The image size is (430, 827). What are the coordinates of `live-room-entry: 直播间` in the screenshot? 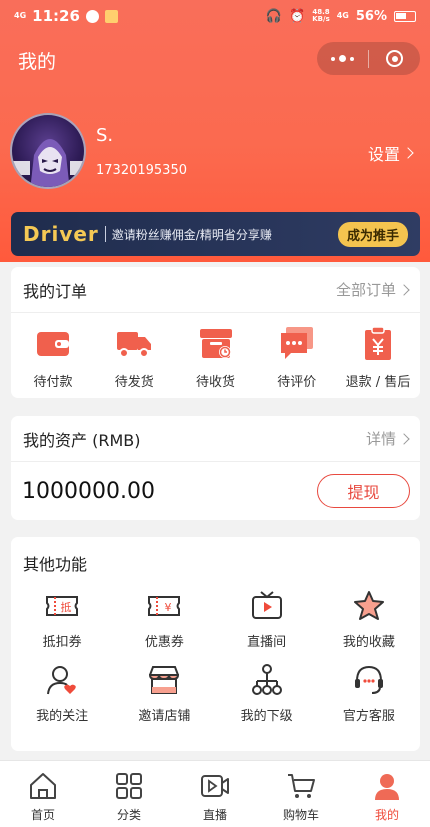 It's located at (267, 623).